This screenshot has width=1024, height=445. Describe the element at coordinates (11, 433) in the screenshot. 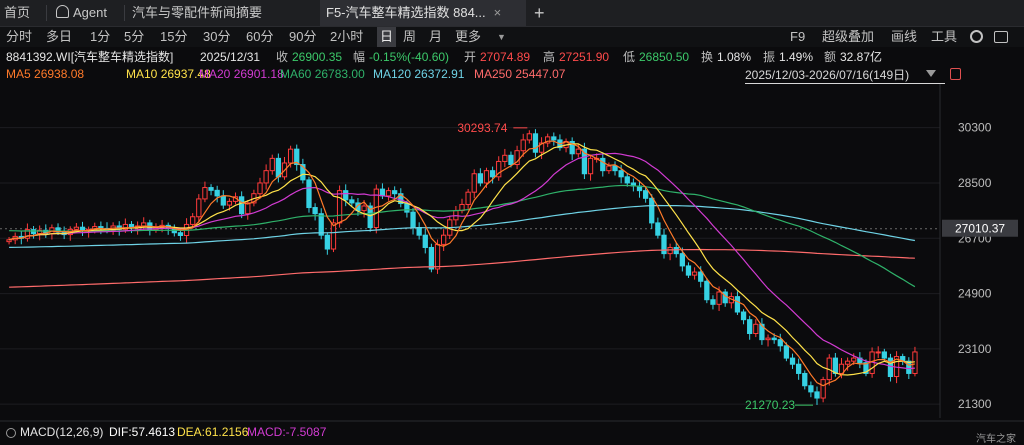

I see `macd-settings-icon` at that location.